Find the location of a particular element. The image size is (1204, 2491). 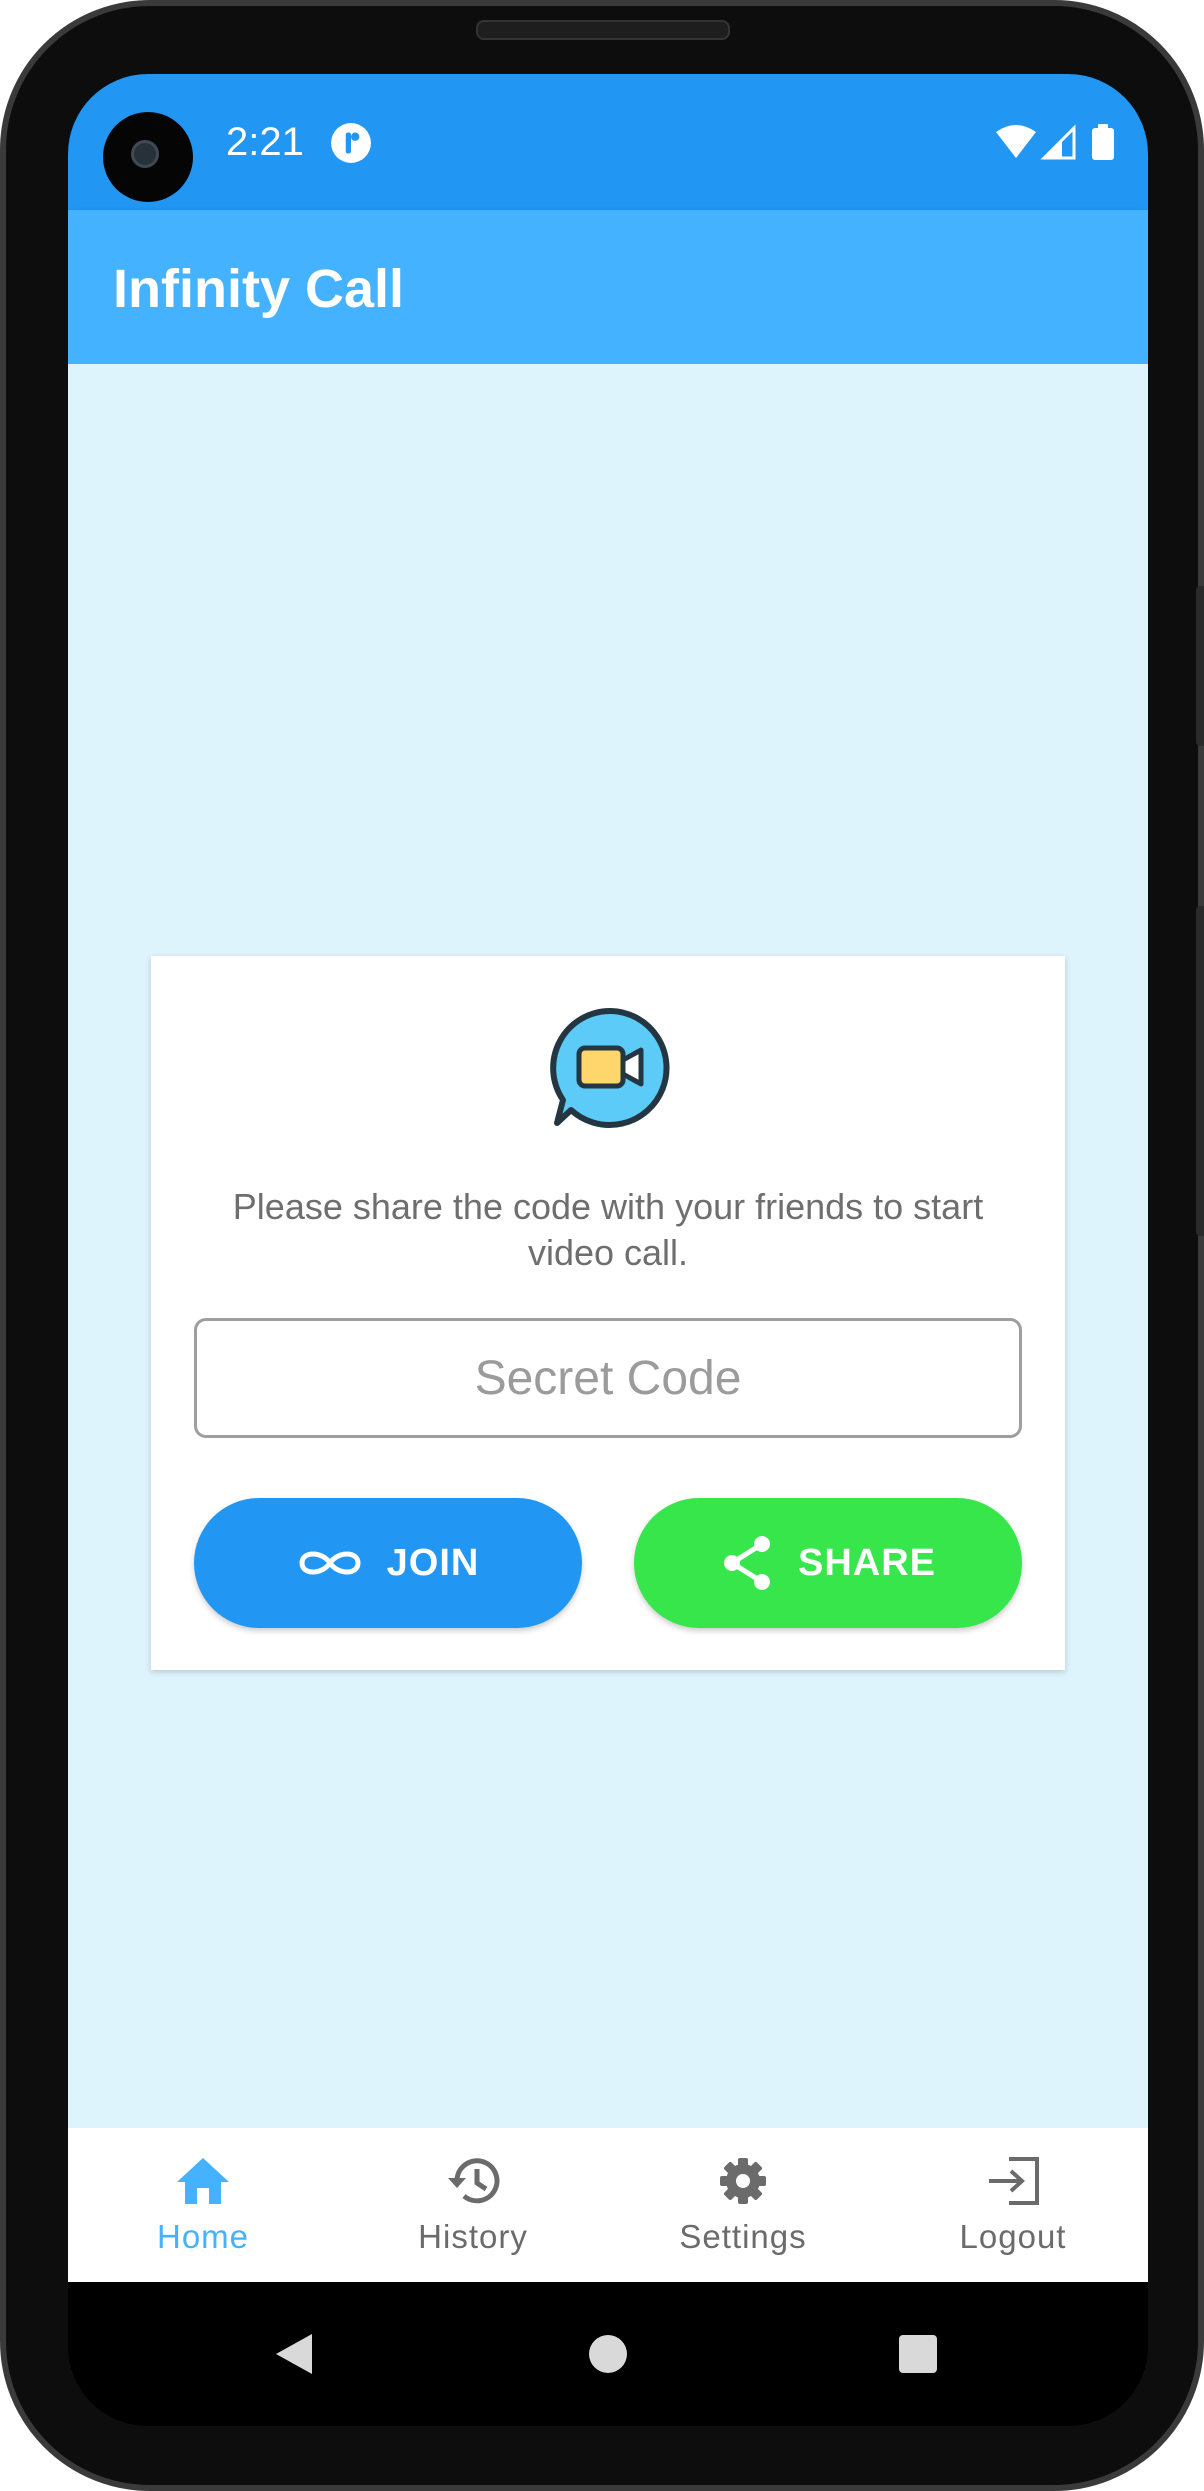

join-button: JOIN is located at coordinates (388, 1563).